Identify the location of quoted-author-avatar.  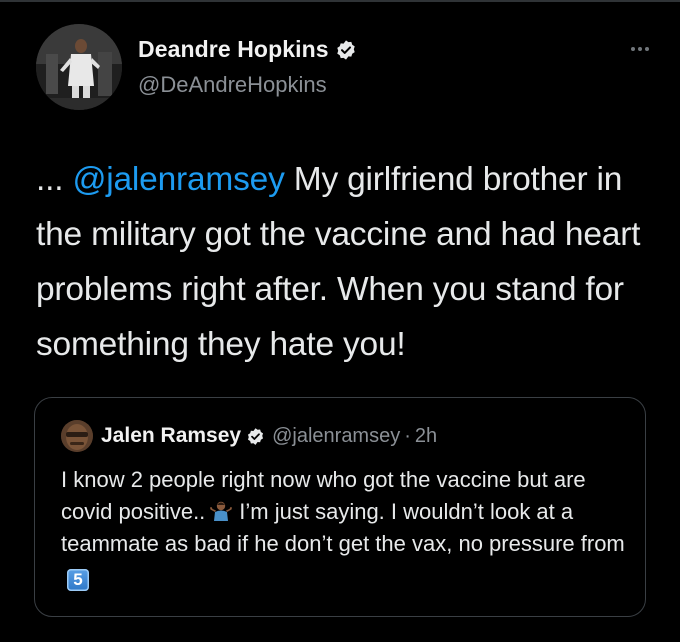
(77, 436).